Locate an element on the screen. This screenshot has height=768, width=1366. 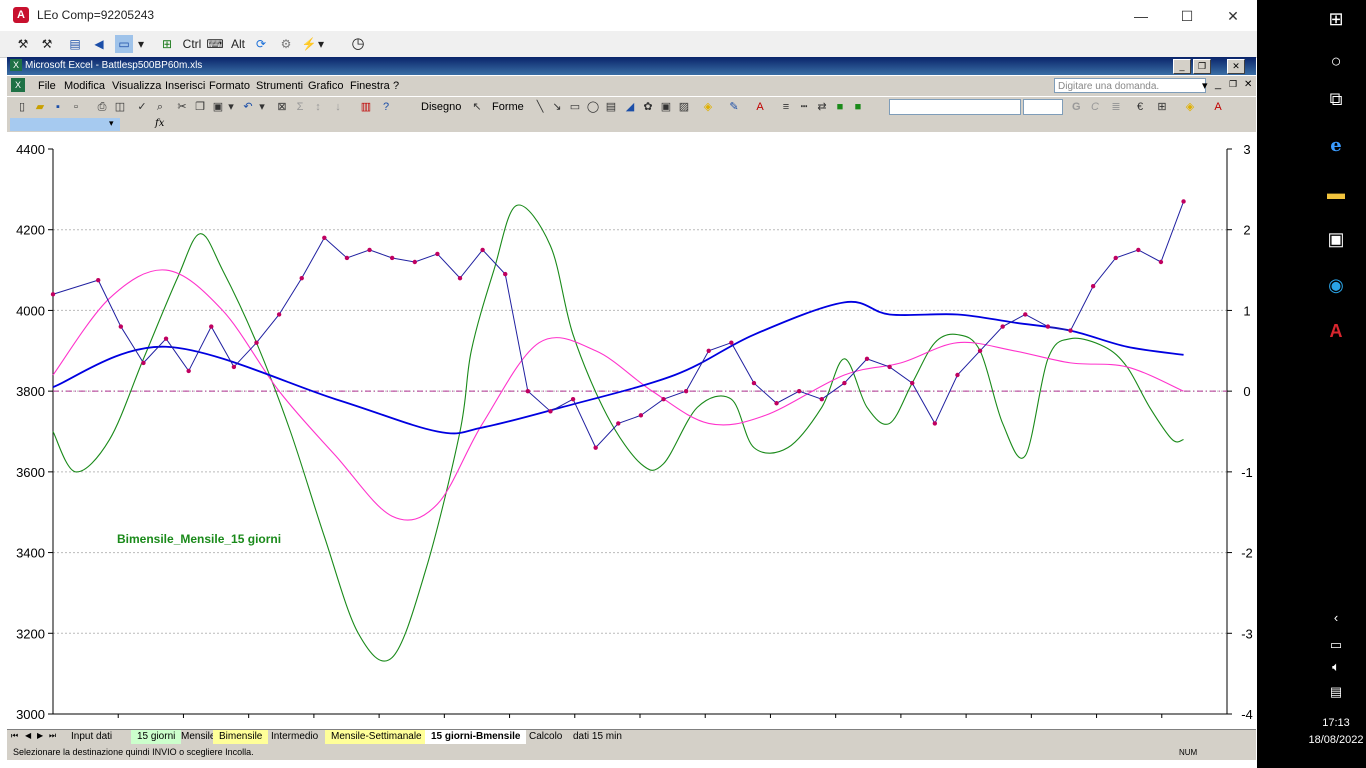
search-icon: ○ is located at coordinates (1336, 61).